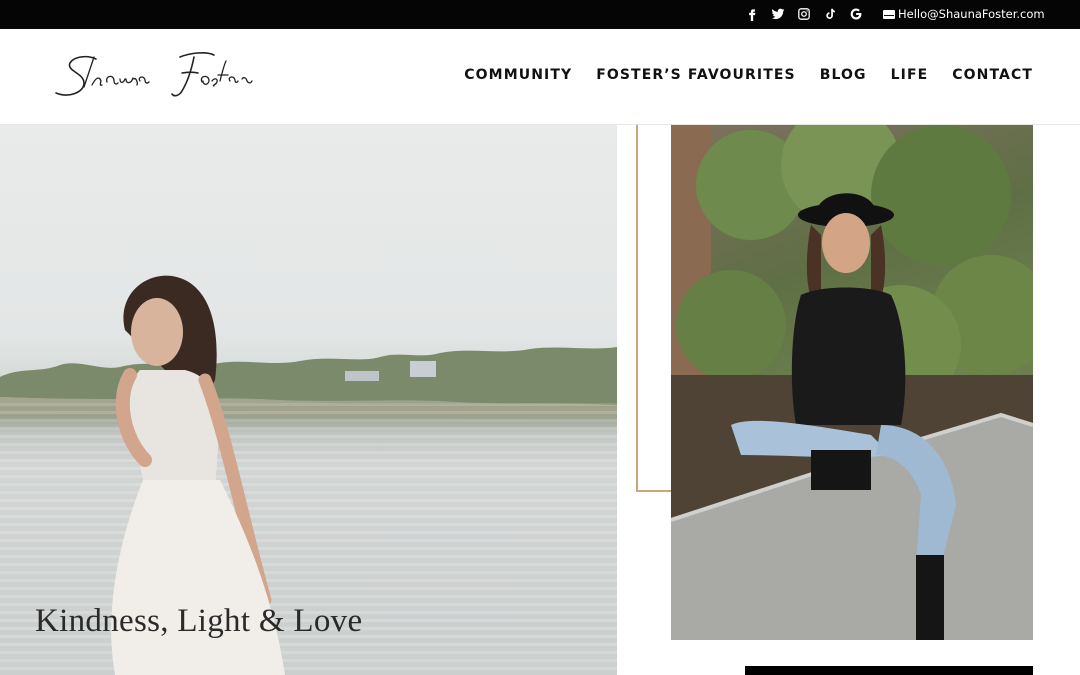 The width and height of the screenshot is (1080, 675). What do you see at coordinates (910, 75) in the screenshot?
I see `nav-life: LIFE` at bounding box center [910, 75].